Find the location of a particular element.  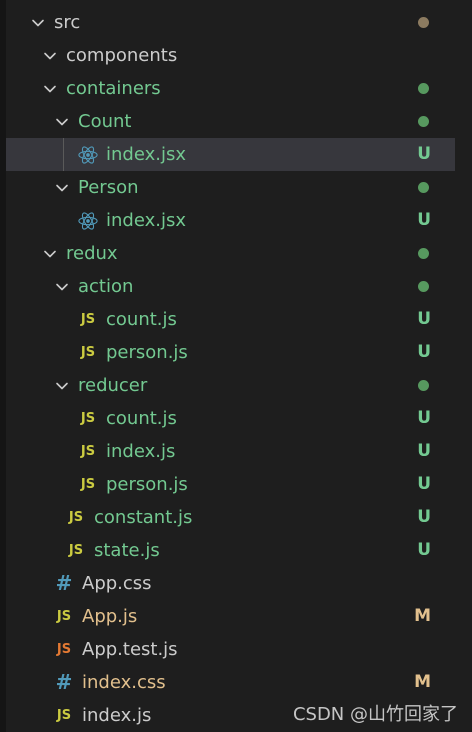

tree-item-label: index.css is located at coordinates (124, 682).